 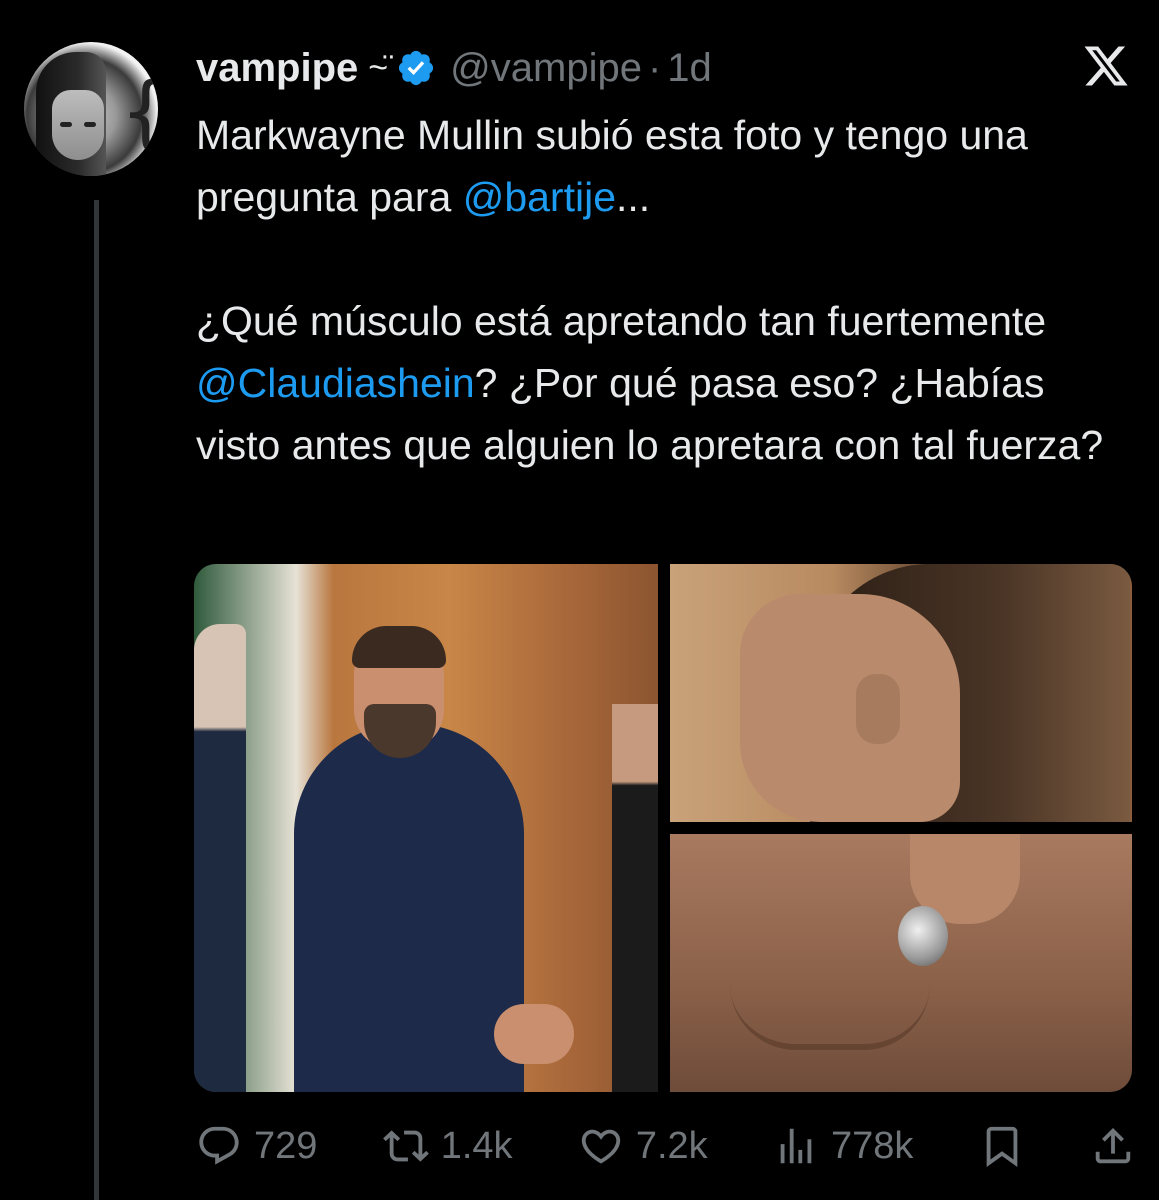 What do you see at coordinates (139, 112) in the screenshot?
I see `avatar-brace: {` at bounding box center [139, 112].